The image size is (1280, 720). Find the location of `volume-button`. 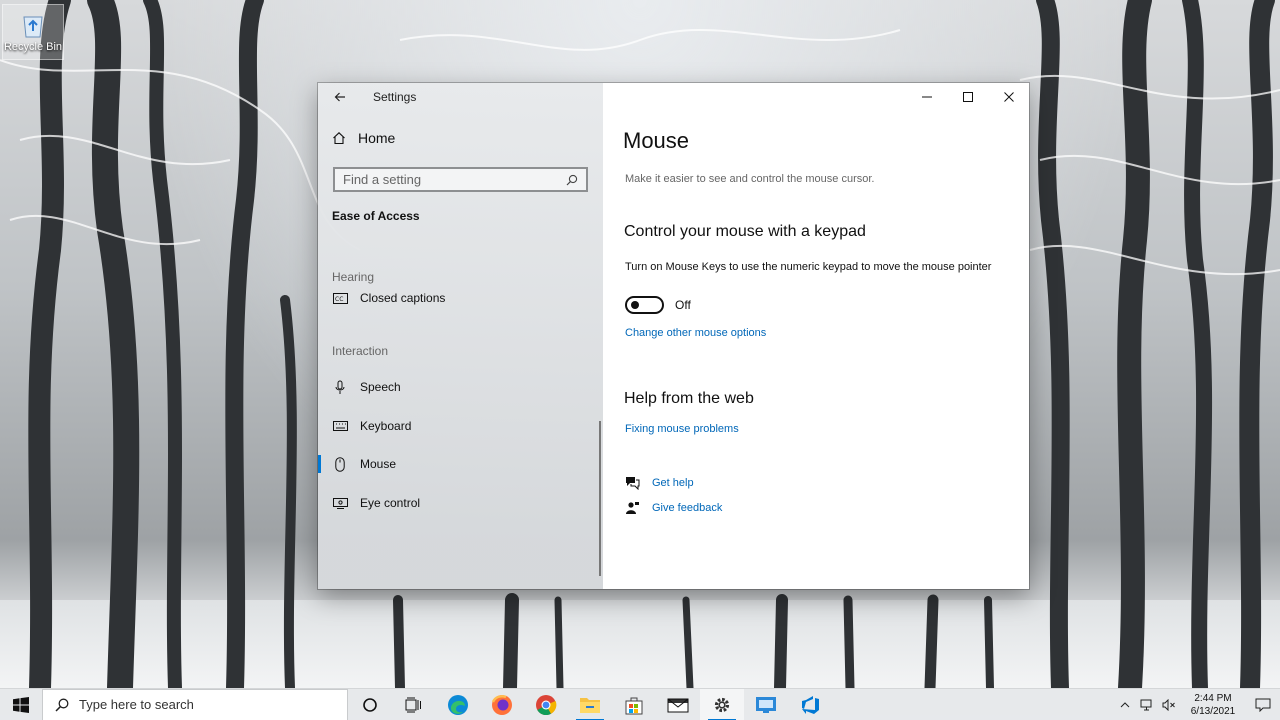

volume-button is located at coordinates (1169, 704).